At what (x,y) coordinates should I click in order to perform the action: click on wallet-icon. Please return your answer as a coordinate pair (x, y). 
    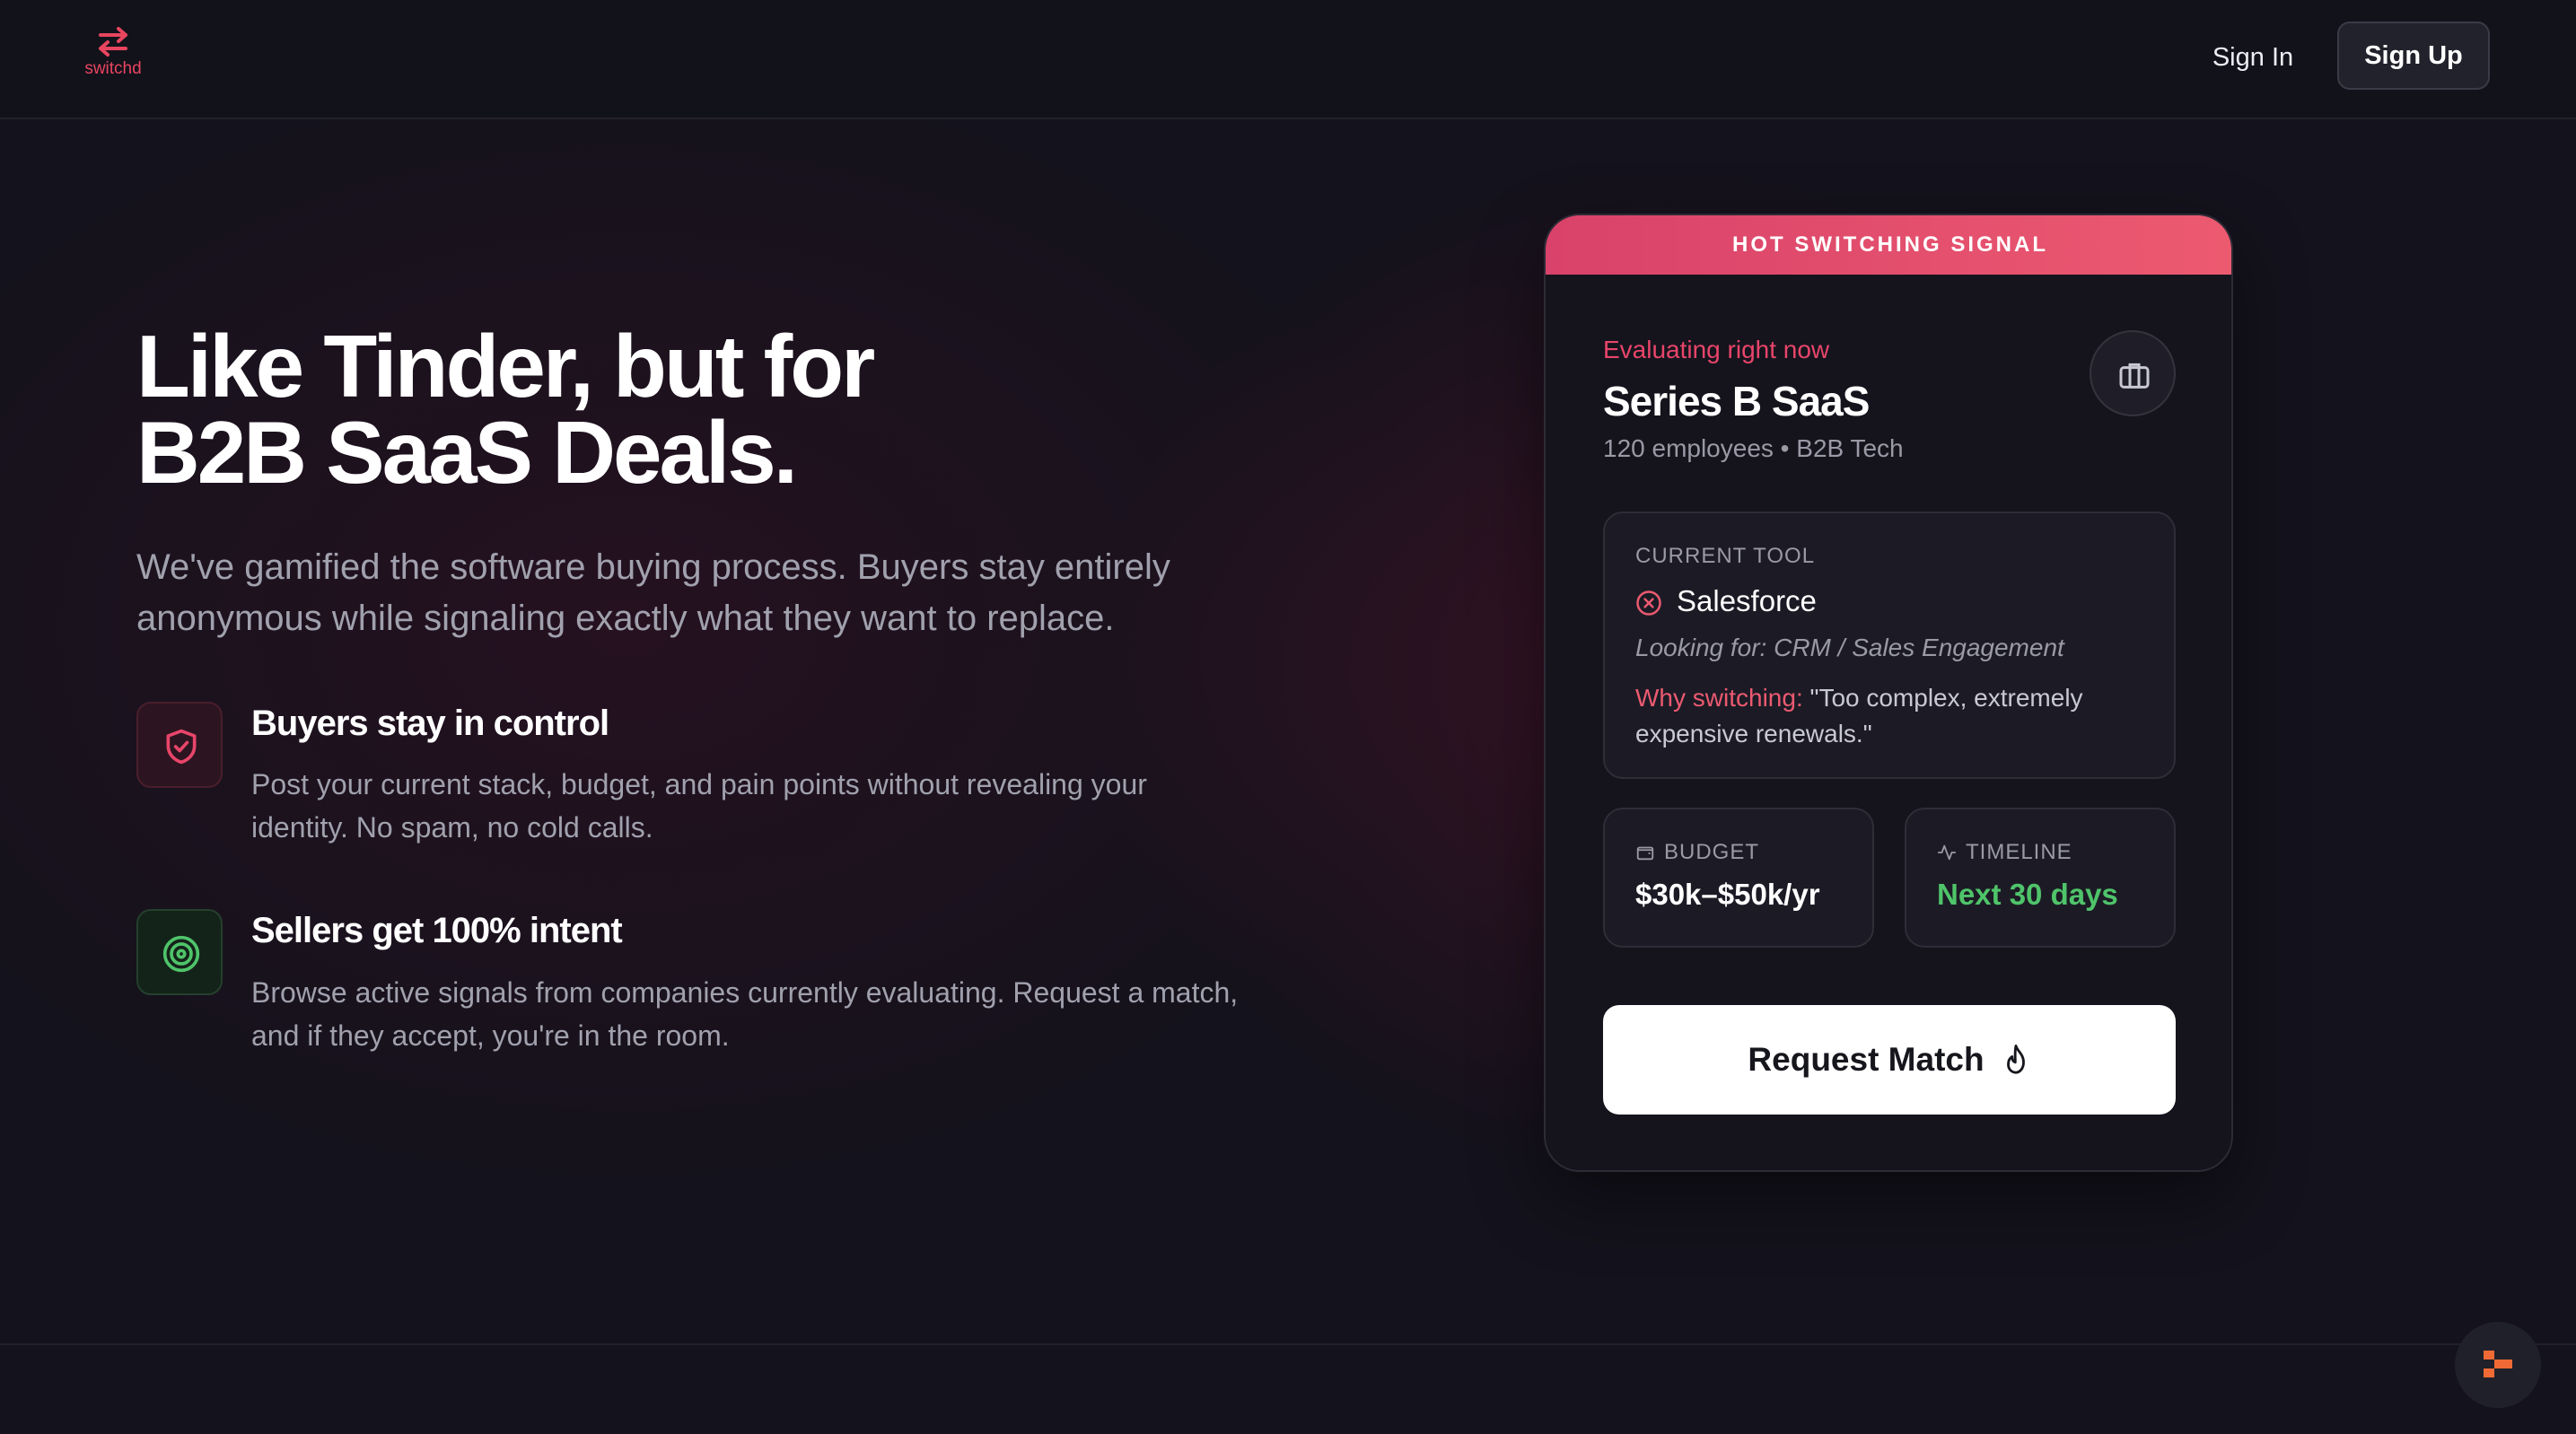
    Looking at the image, I should click on (1645, 853).